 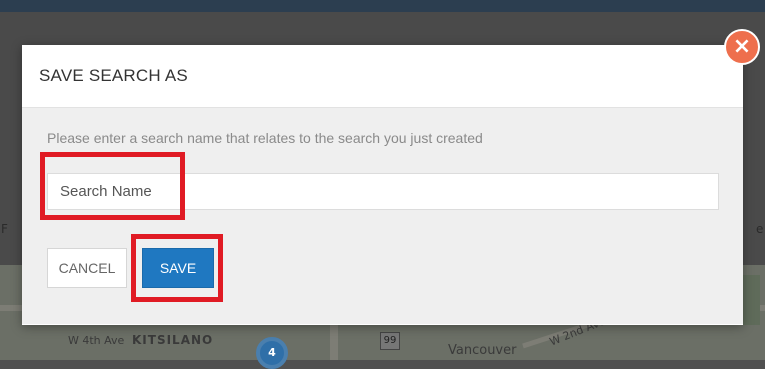 I want to click on map-label: KITSILANO, so click(x=173, y=340).